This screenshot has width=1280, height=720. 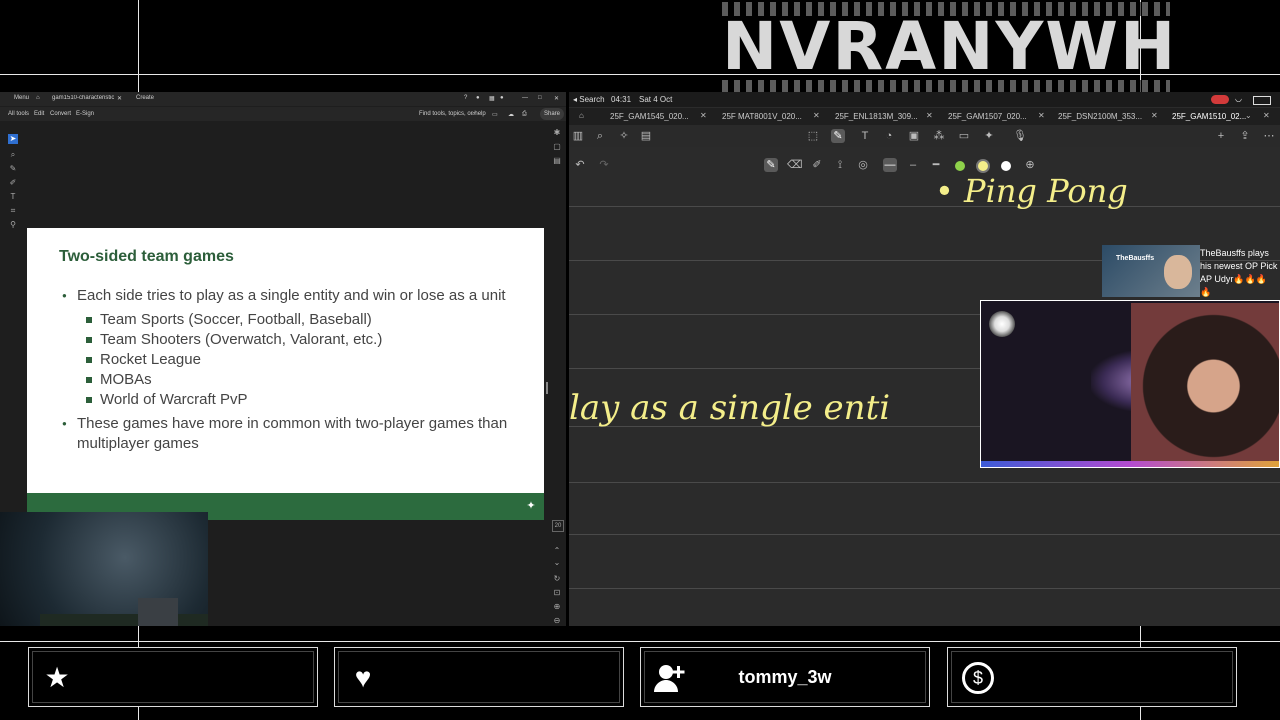 What do you see at coordinates (363, 677) in the screenshot?
I see `heart-icon: ♥` at bounding box center [363, 677].